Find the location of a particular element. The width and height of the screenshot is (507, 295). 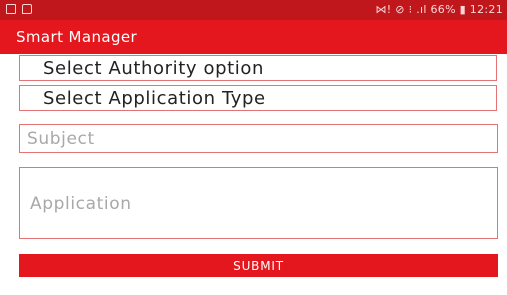

notification-icon is located at coordinates (11, 9).